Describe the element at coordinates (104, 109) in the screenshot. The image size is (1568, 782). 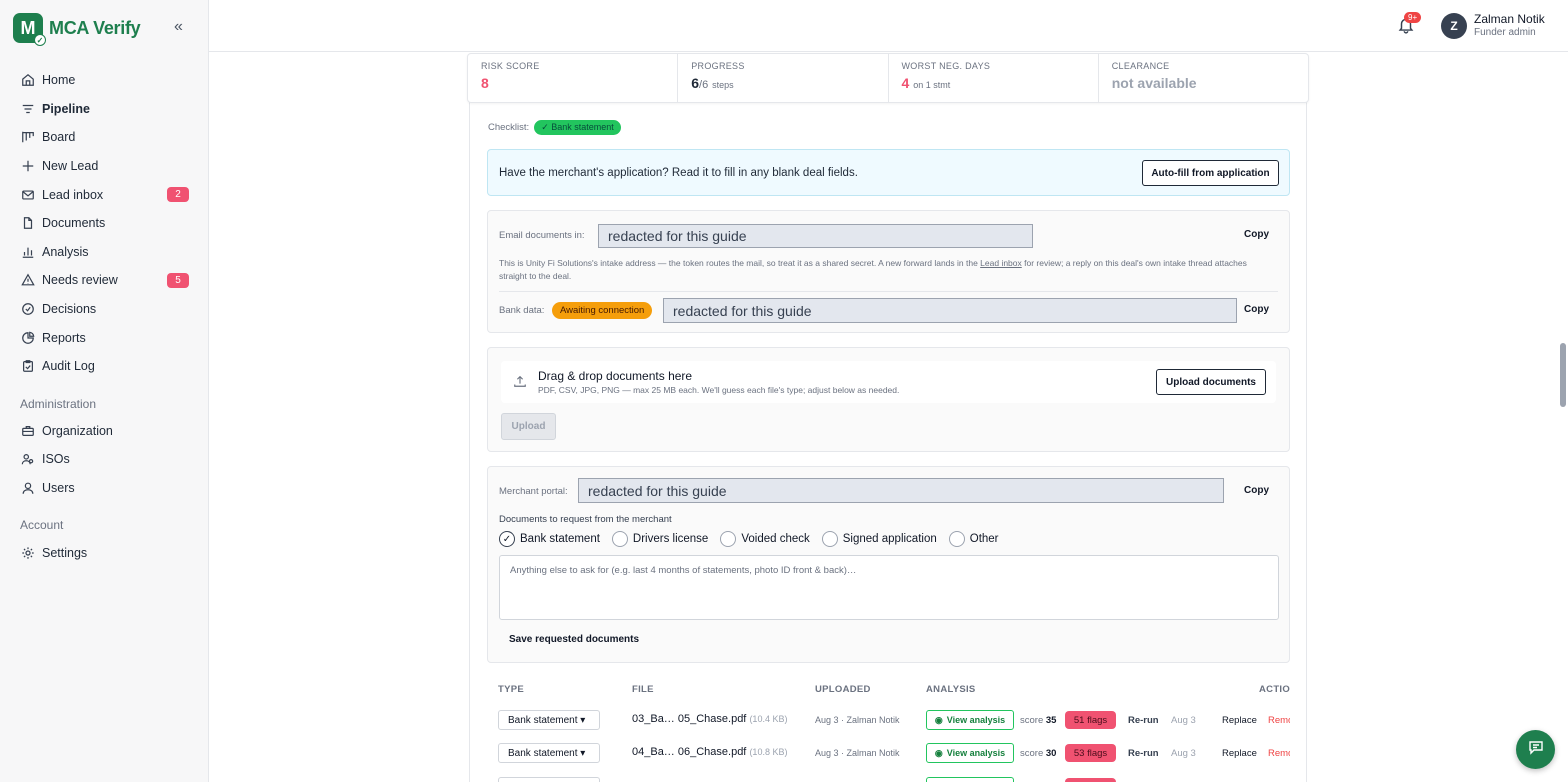
I see `sidebar-item-pipeline: Pipeline` at that location.